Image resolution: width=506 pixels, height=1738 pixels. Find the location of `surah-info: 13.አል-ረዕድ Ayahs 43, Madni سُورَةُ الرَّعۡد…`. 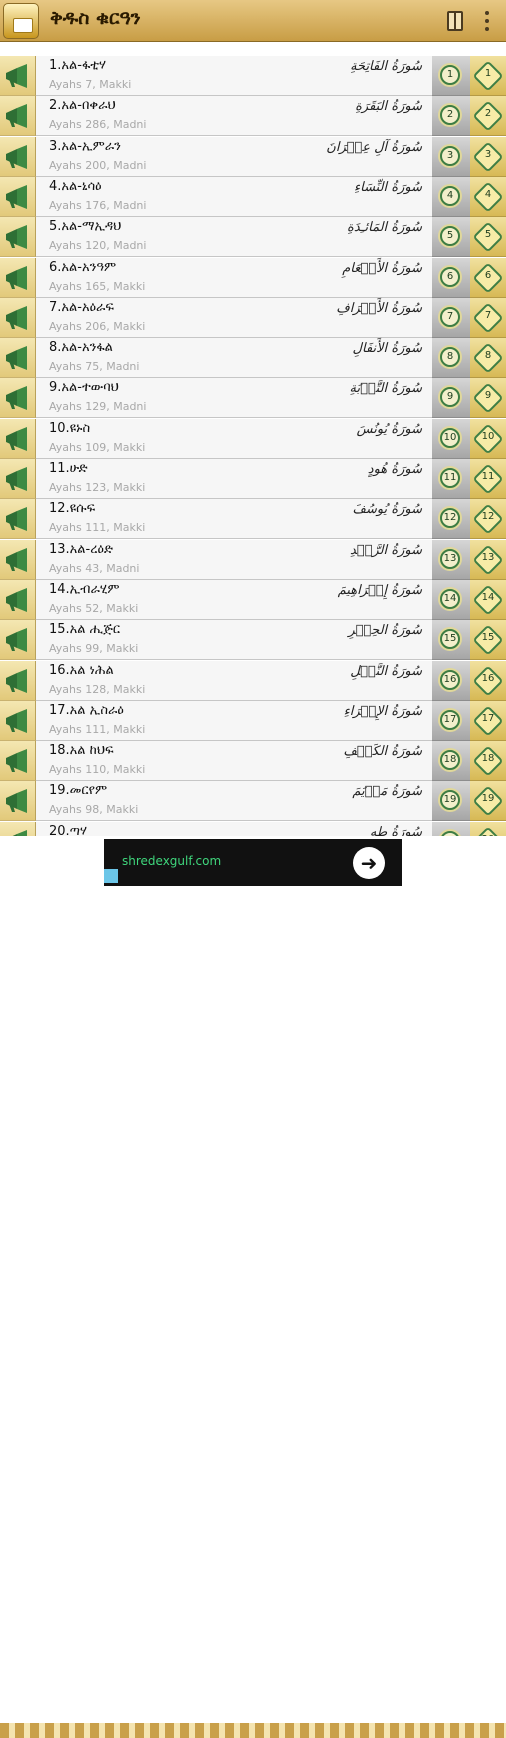

surah-info: 13.አል-ረዕድ Ayahs 43, Madni سُورَةُ الرَّعۡد… is located at coordinates (234, 560).